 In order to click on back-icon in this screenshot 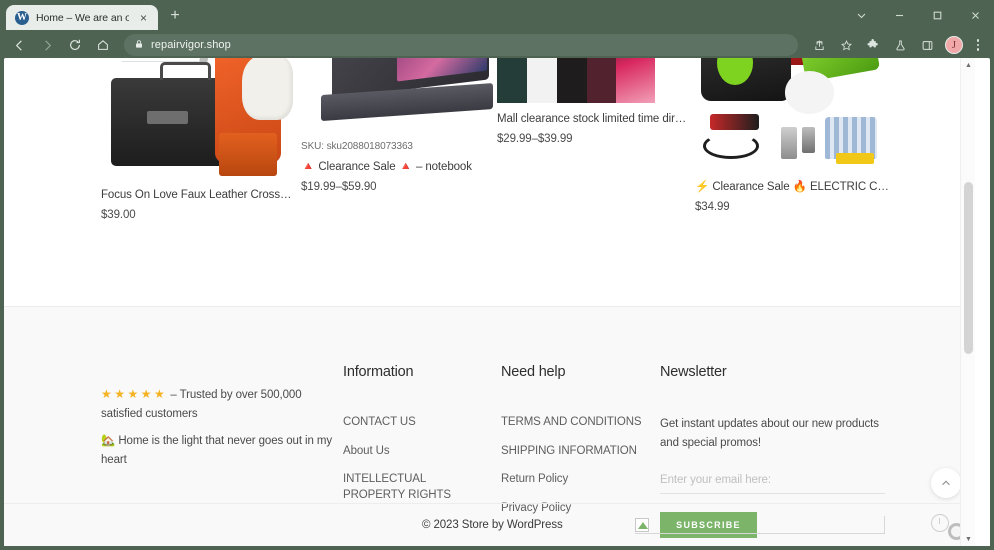, I will do `click(19, 45)`.